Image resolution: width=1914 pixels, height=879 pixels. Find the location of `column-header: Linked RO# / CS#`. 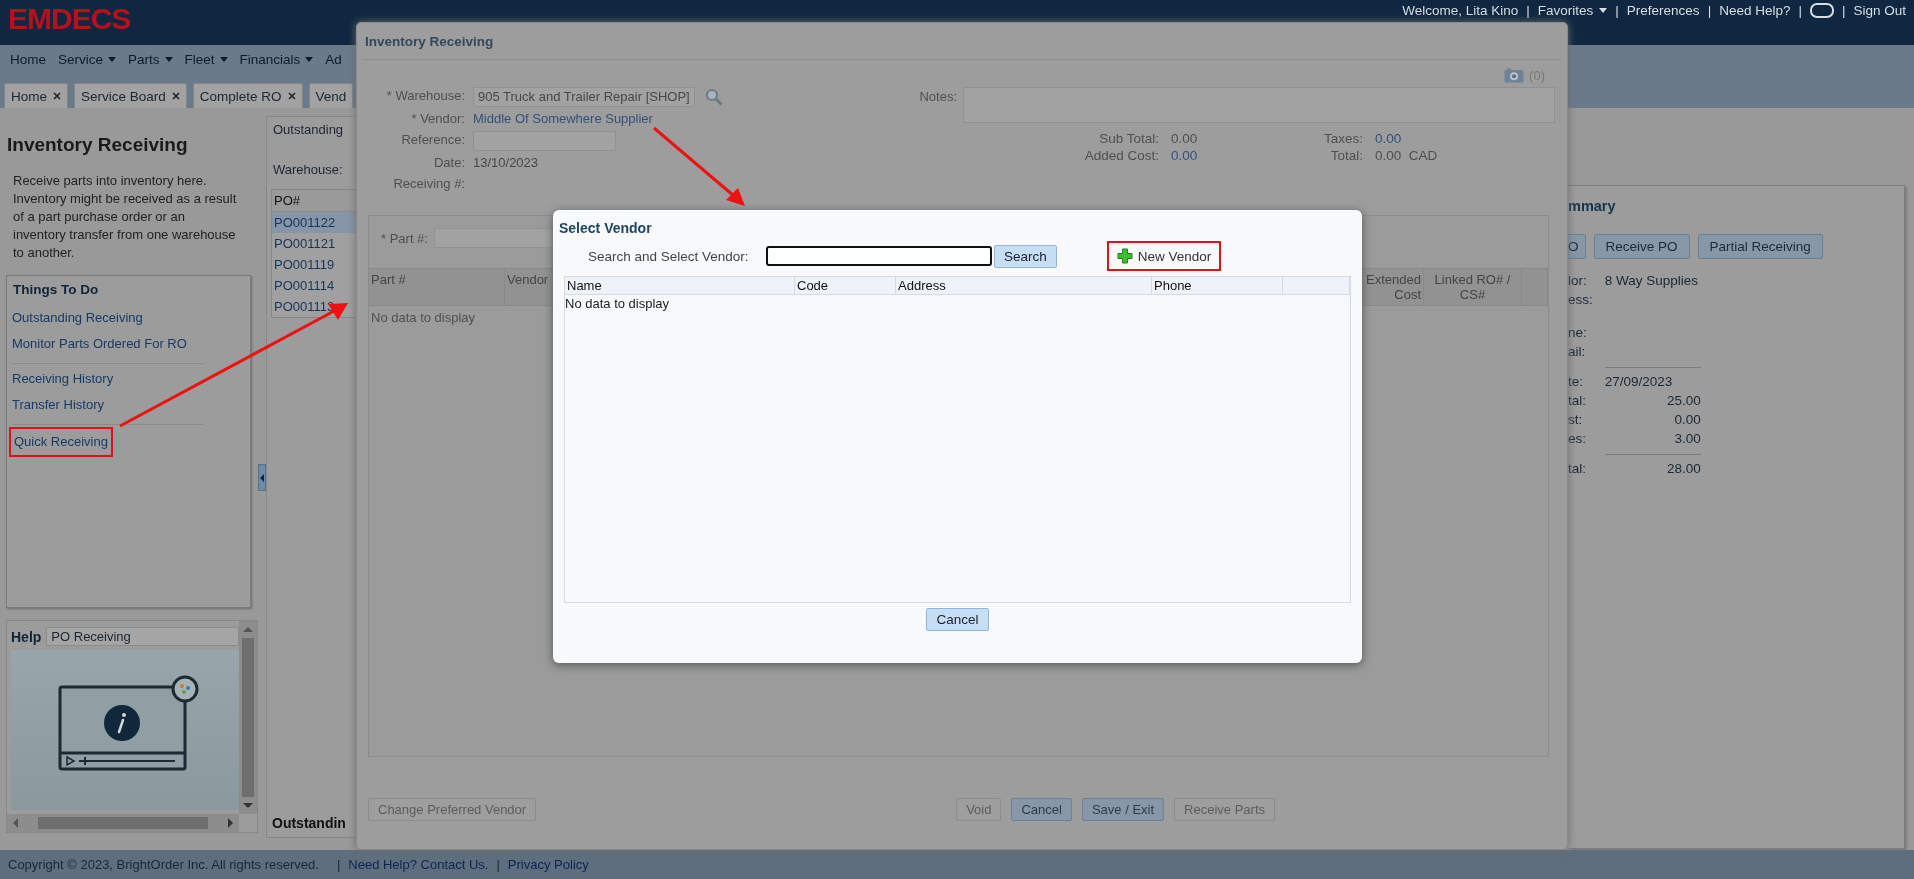

column-header: Linked RO# / CS# is located at coordinates (1473, 287).